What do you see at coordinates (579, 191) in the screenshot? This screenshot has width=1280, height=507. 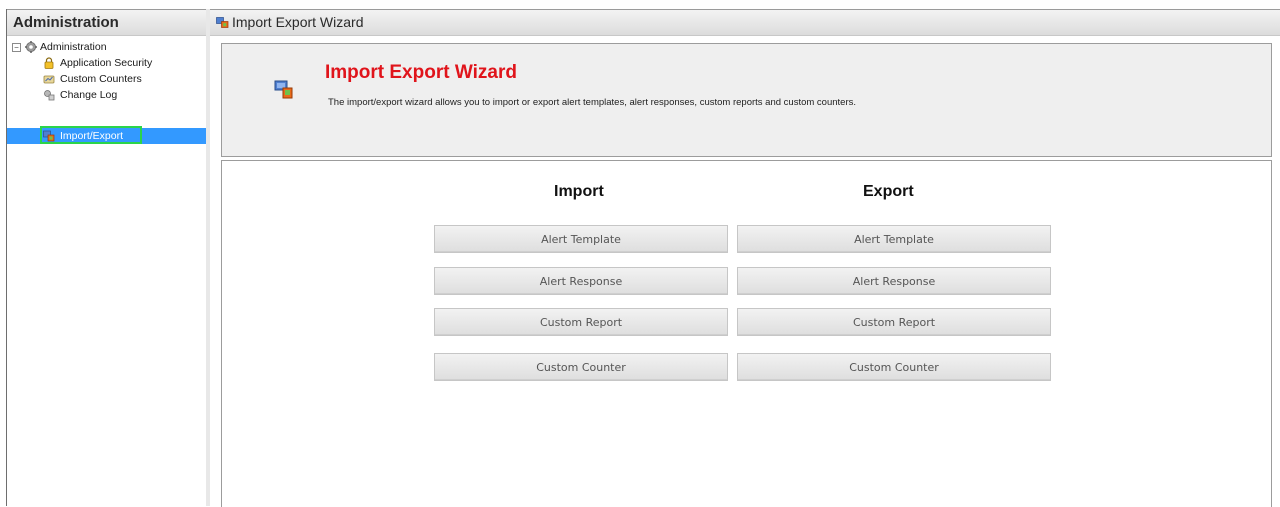 I see `import-heading: Import` at bounding box center [579, 191].